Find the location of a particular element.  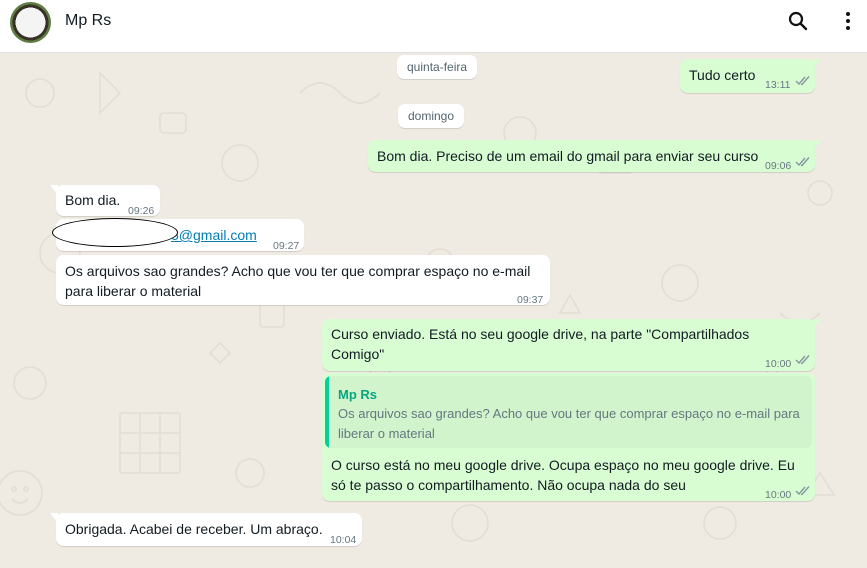

quote-text: liberar o material is located at coordinates (386, 433).